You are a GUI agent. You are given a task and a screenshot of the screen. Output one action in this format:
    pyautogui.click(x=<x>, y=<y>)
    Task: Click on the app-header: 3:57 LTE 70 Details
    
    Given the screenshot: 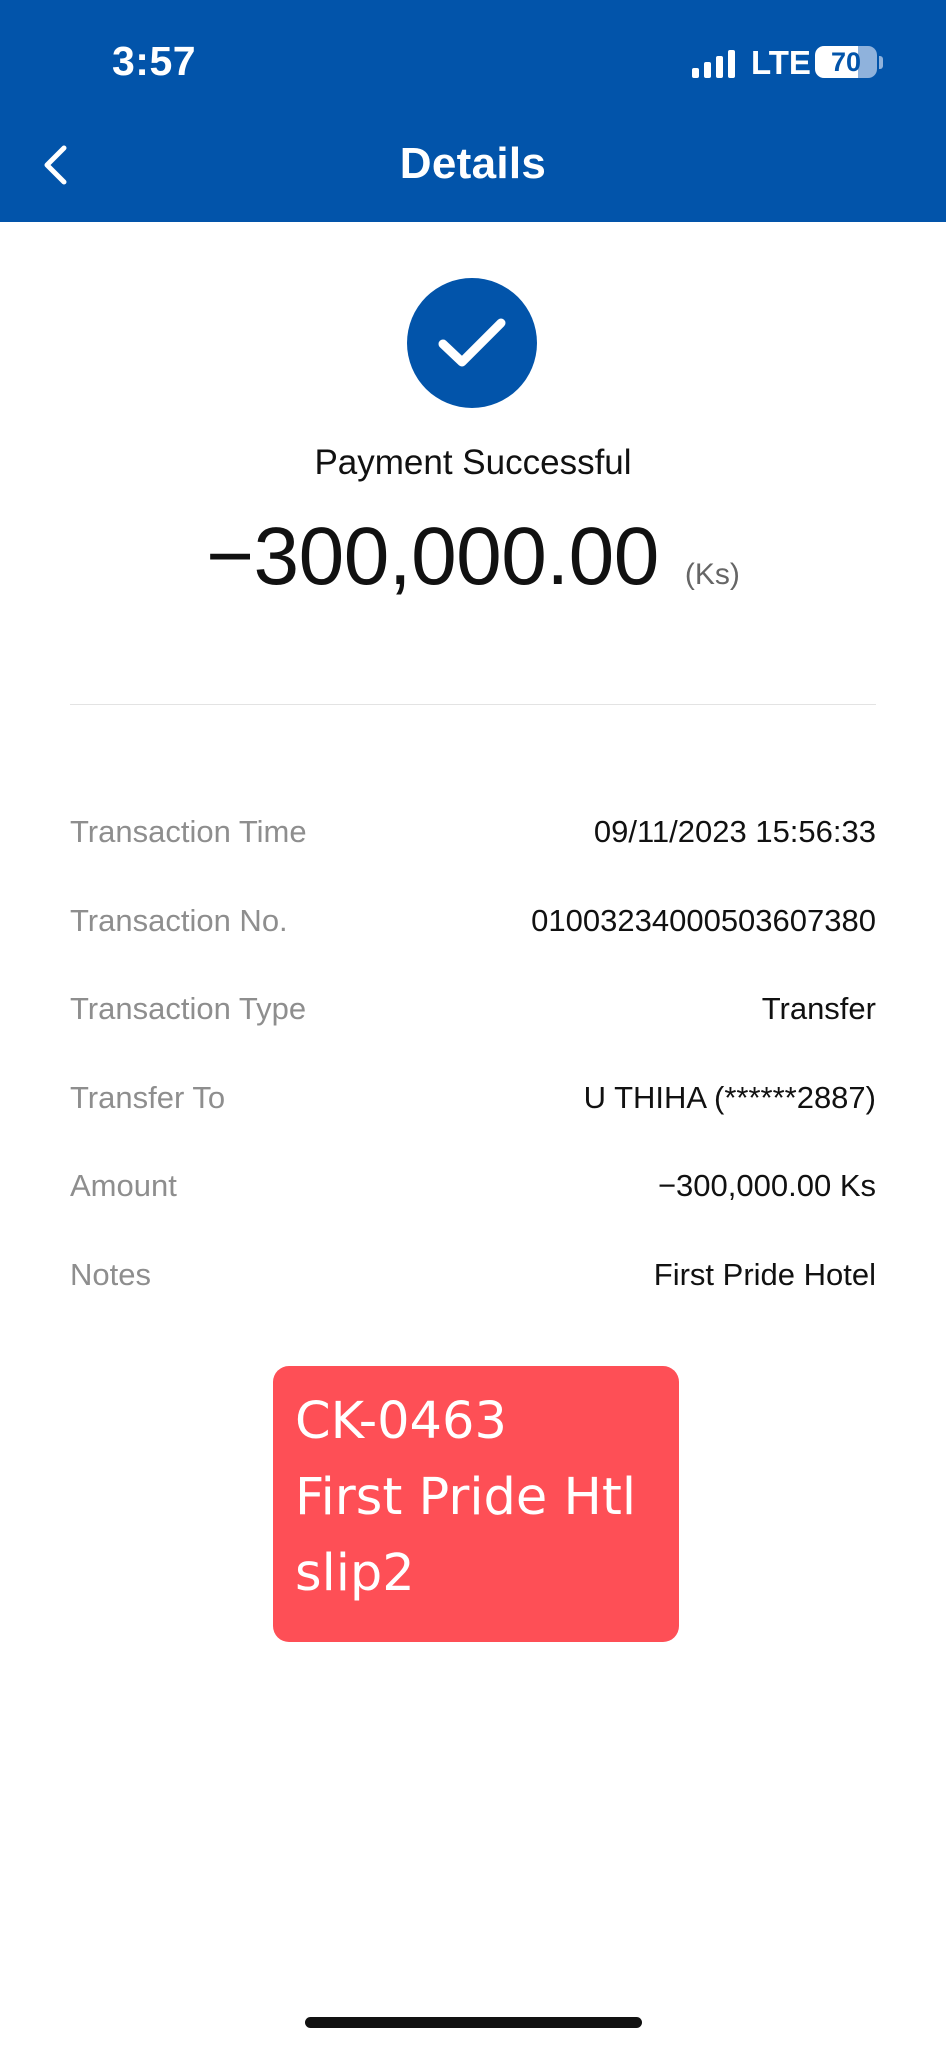 What is the action you would take?
    pyautogui.click(x=473, y=111)
    